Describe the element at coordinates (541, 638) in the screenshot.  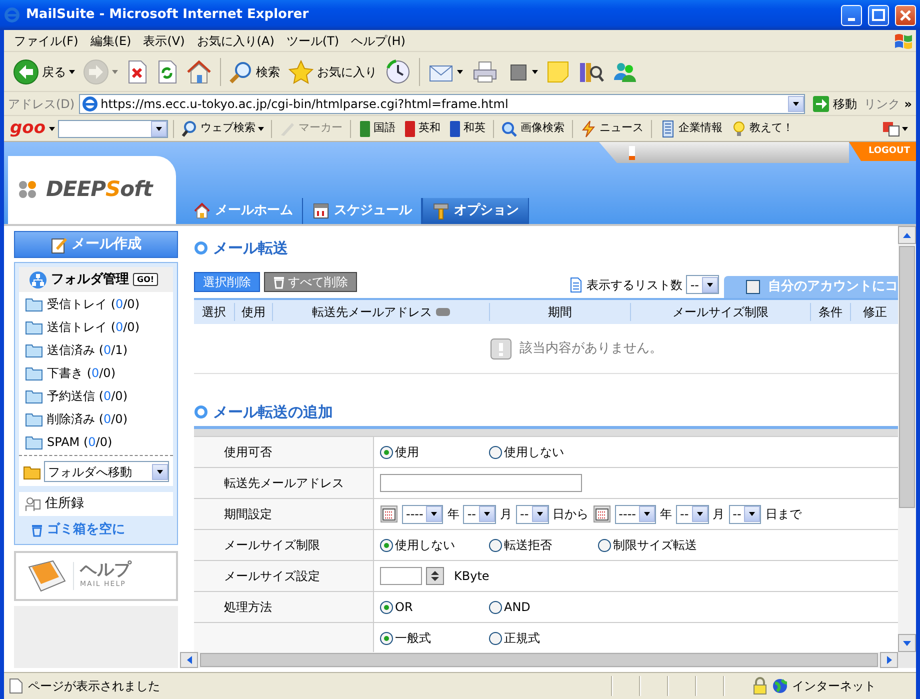
I see `radio-option: 正規式` at that location.